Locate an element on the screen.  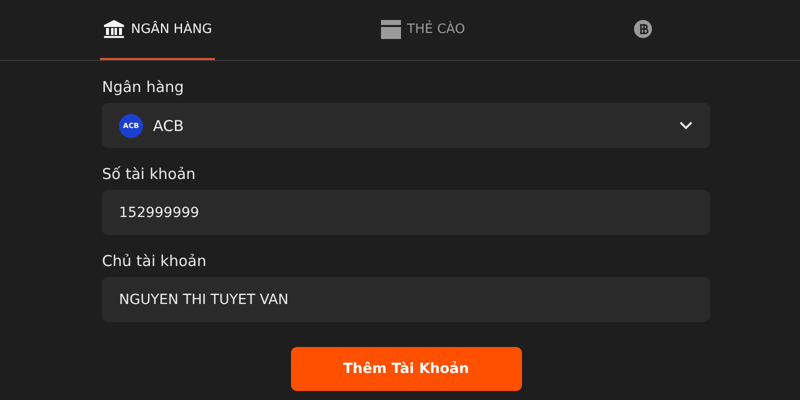
coin-icon is located at coordinates (643, 29).